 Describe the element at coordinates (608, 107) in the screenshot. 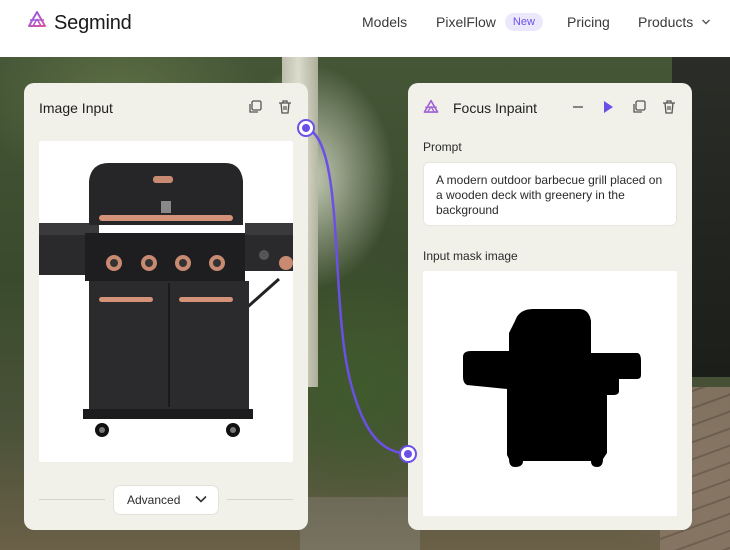

I see `play-icon` at that location.